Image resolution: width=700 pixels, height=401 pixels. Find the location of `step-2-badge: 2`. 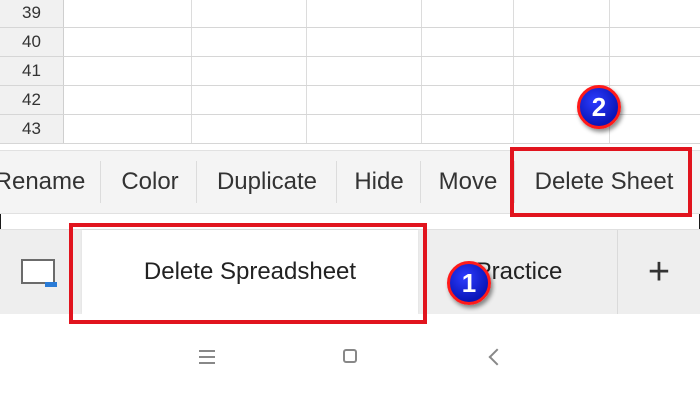

step-2-badge: 2 is located at coordinates (599, 107).